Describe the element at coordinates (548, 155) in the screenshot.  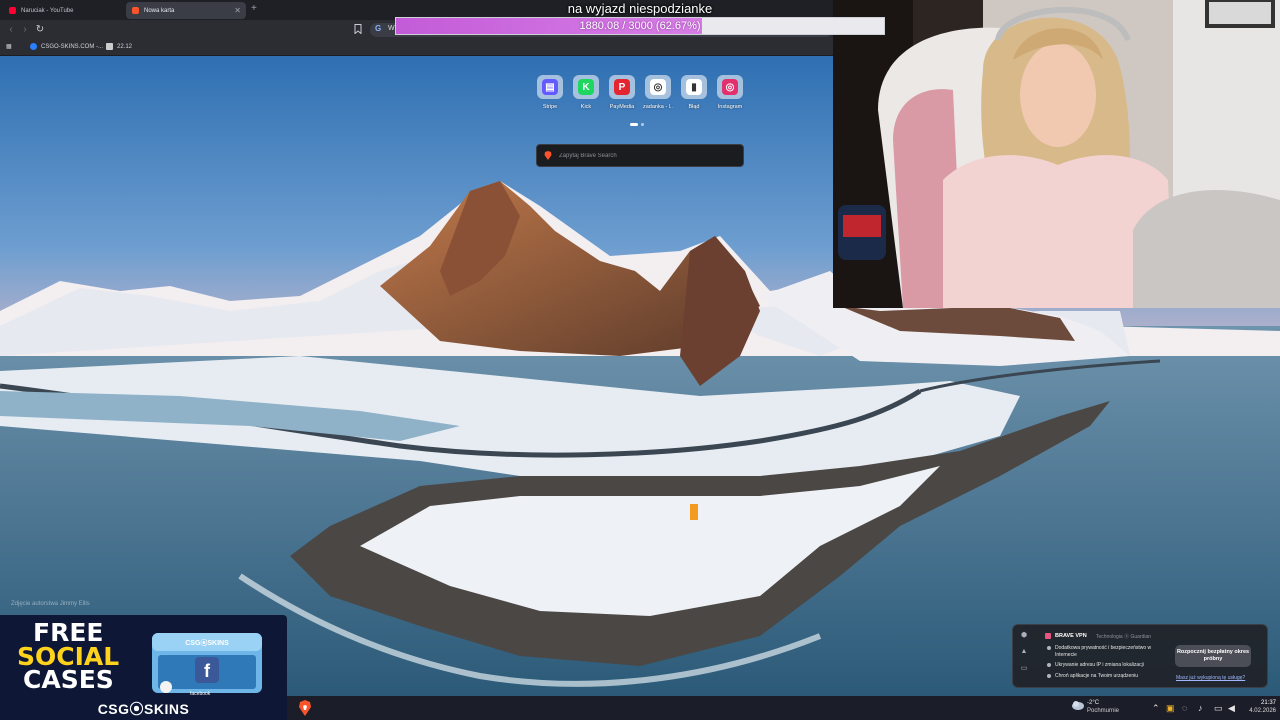
I see `brave-lion-icon` at that location.